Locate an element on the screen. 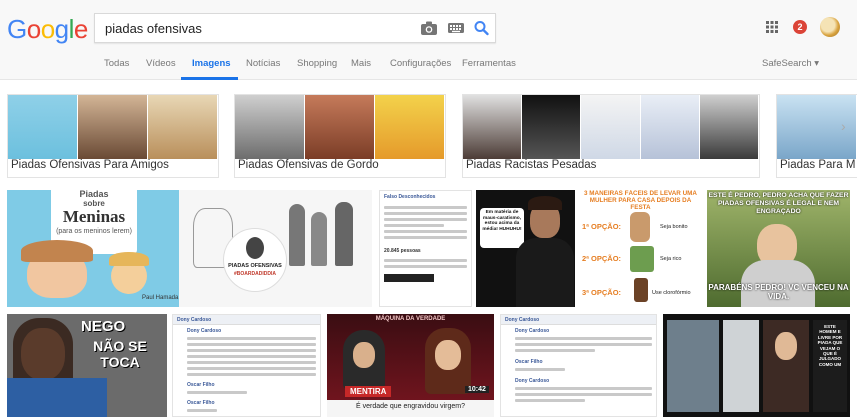 This screenshot has height=420, width=857. stamp-circle: PIADAS OFENSIVAS #BOARDADIDDIA is located at coordinates (255, 260).